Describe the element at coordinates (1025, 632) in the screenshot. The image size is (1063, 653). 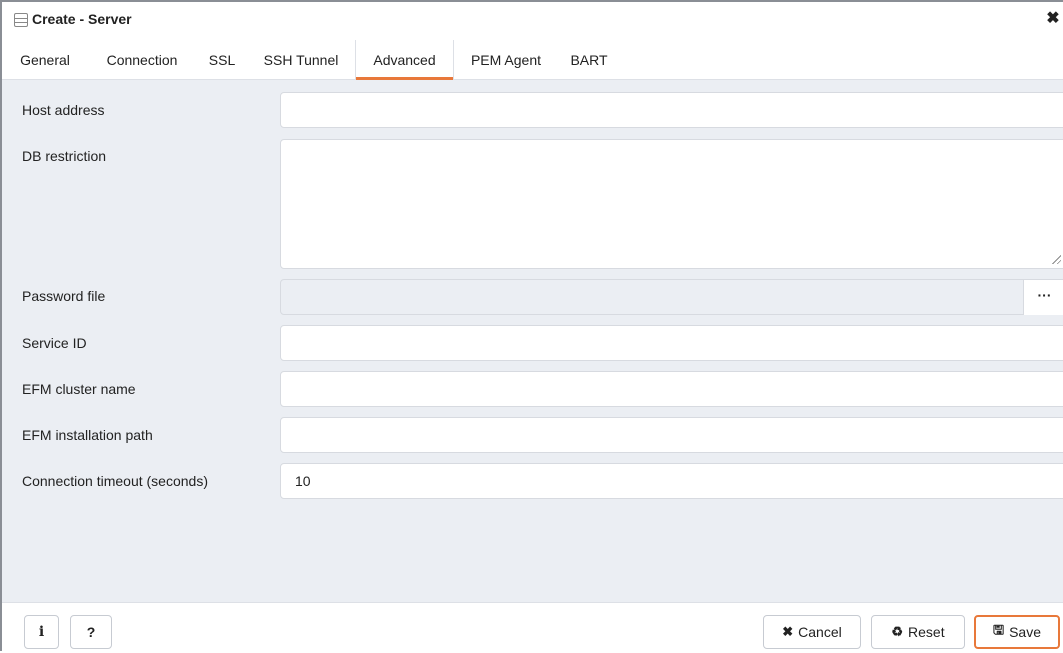
I see `save-label: Save` at that location.